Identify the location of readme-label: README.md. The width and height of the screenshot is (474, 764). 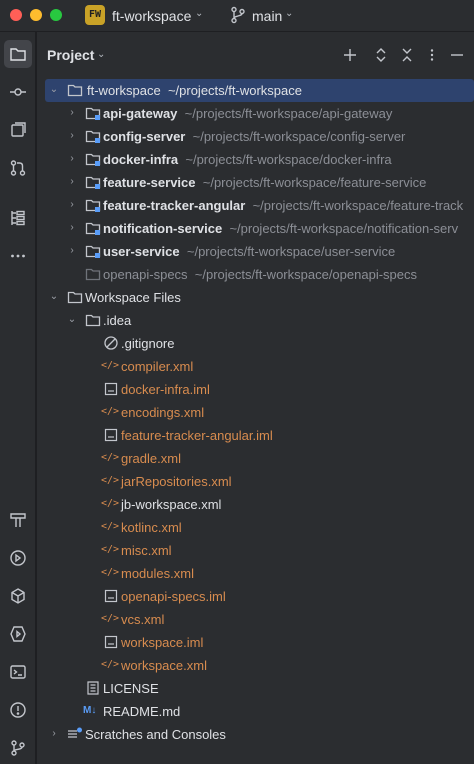
(142, 711).